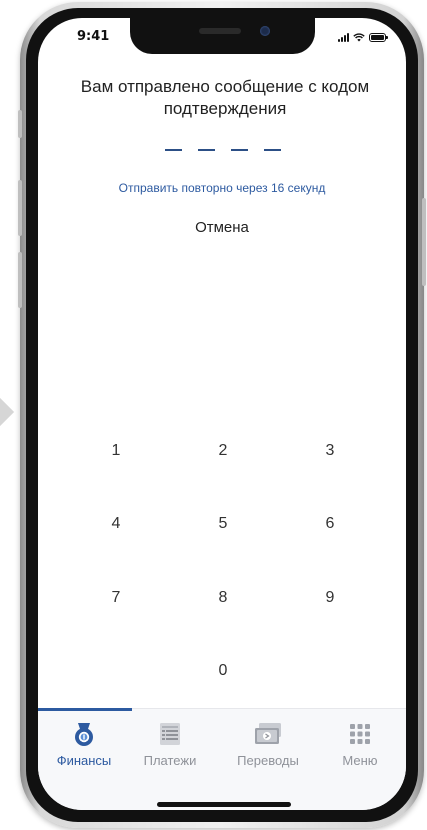  I want to click on finance-icon, so click(84, 734).